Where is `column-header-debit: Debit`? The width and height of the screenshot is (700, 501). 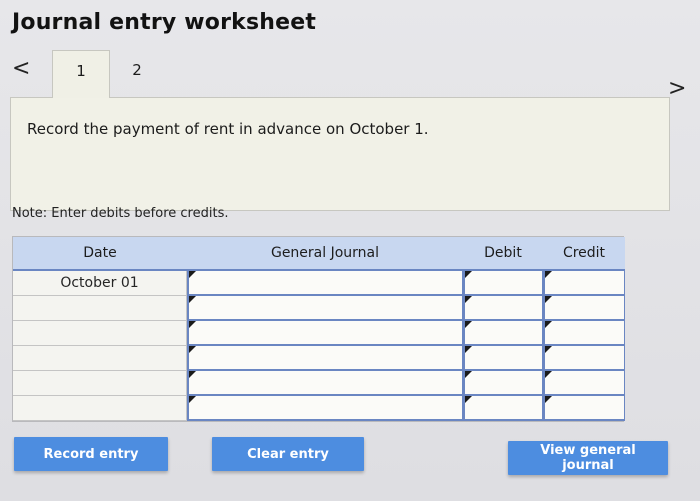
column-header-debit: Debit is located at coordinates (503, 254).